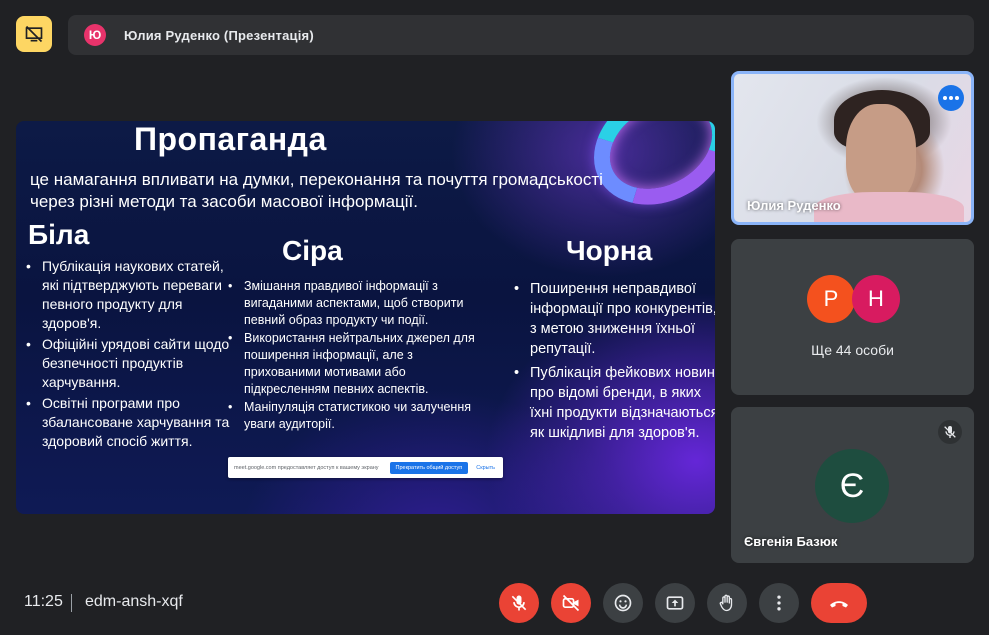 The height and width of the screenshot is (635, 989). Describe the element at coordinates (134, 602) in the screenshot. I see `meeting-code: edm-ansh-xqf` at that location.